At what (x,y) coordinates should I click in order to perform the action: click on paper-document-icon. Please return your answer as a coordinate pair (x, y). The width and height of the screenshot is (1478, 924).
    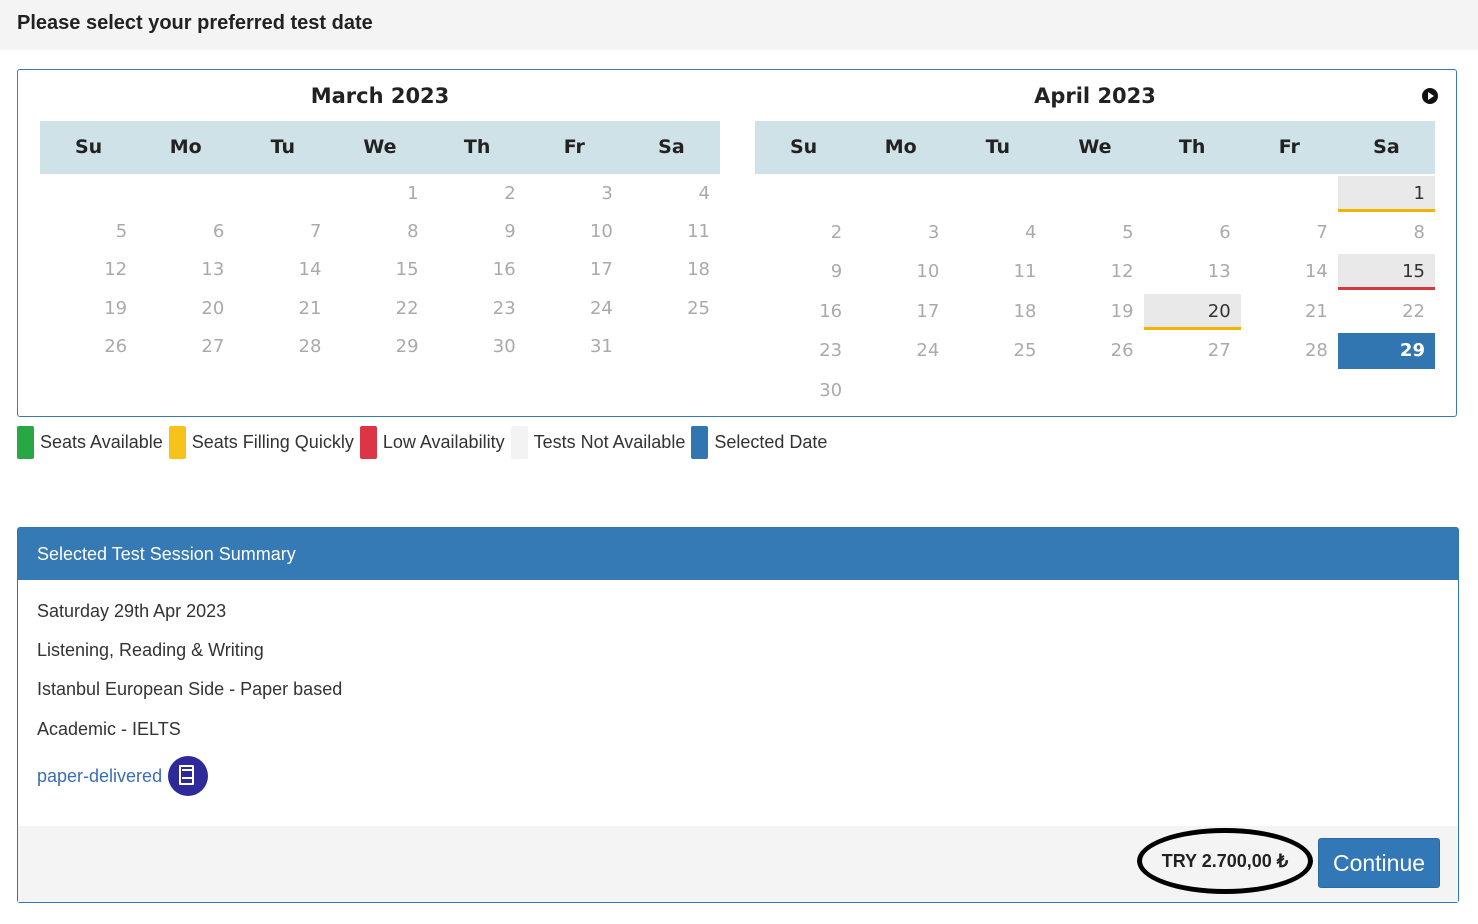
    Looking at the image, I should click on (188, 776).